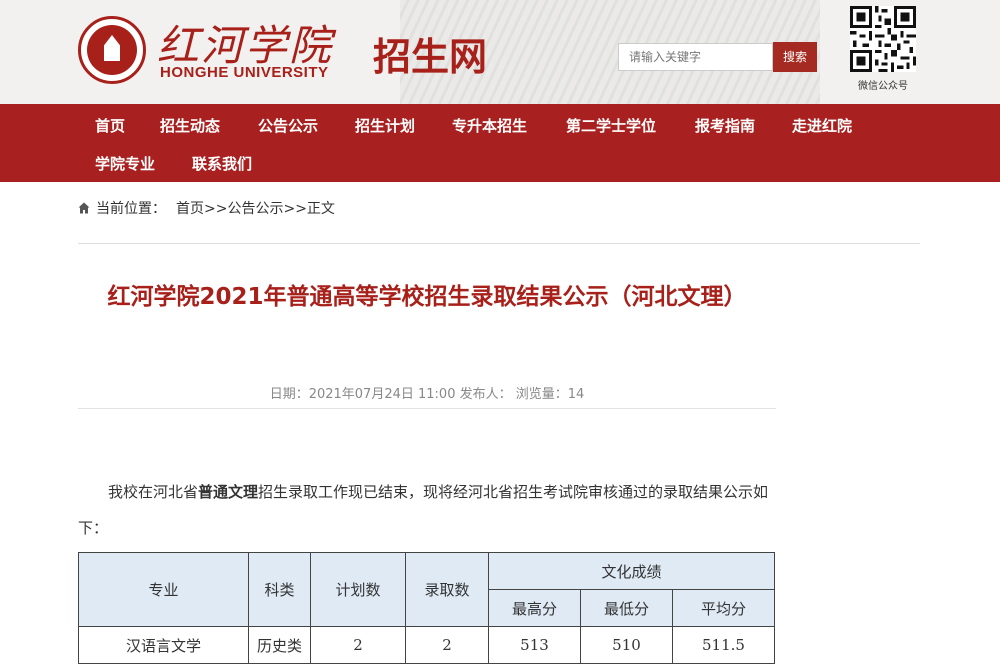  What do you see at coordinates (447, 645) in the screenshot?
I see `cell-admitted: 2` at bounding box center [447, 645].